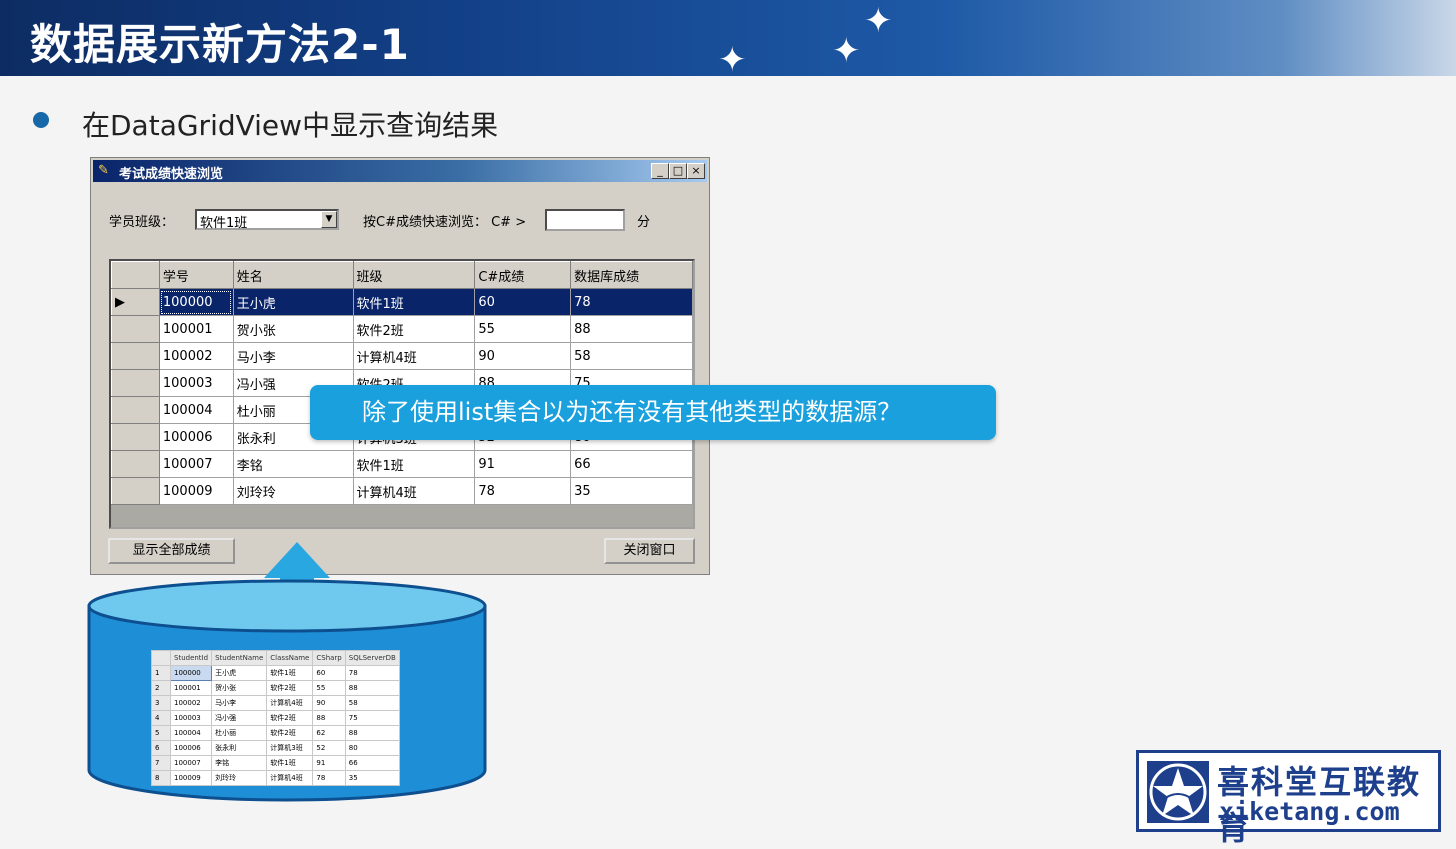  Describe the element at coordinates (196, 437) in the screenshot. I see `grid-cell: 100006` at that location.